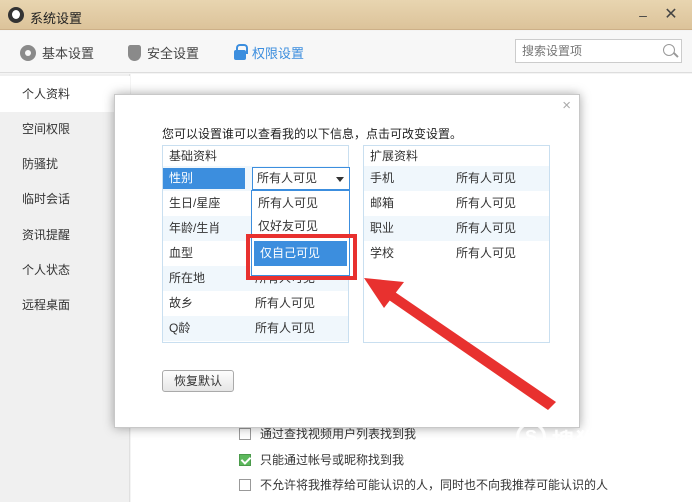 The width and height of the screenshot is (692, 502). I want to click on option-everyone: 所有人可见, so click(300, 203).